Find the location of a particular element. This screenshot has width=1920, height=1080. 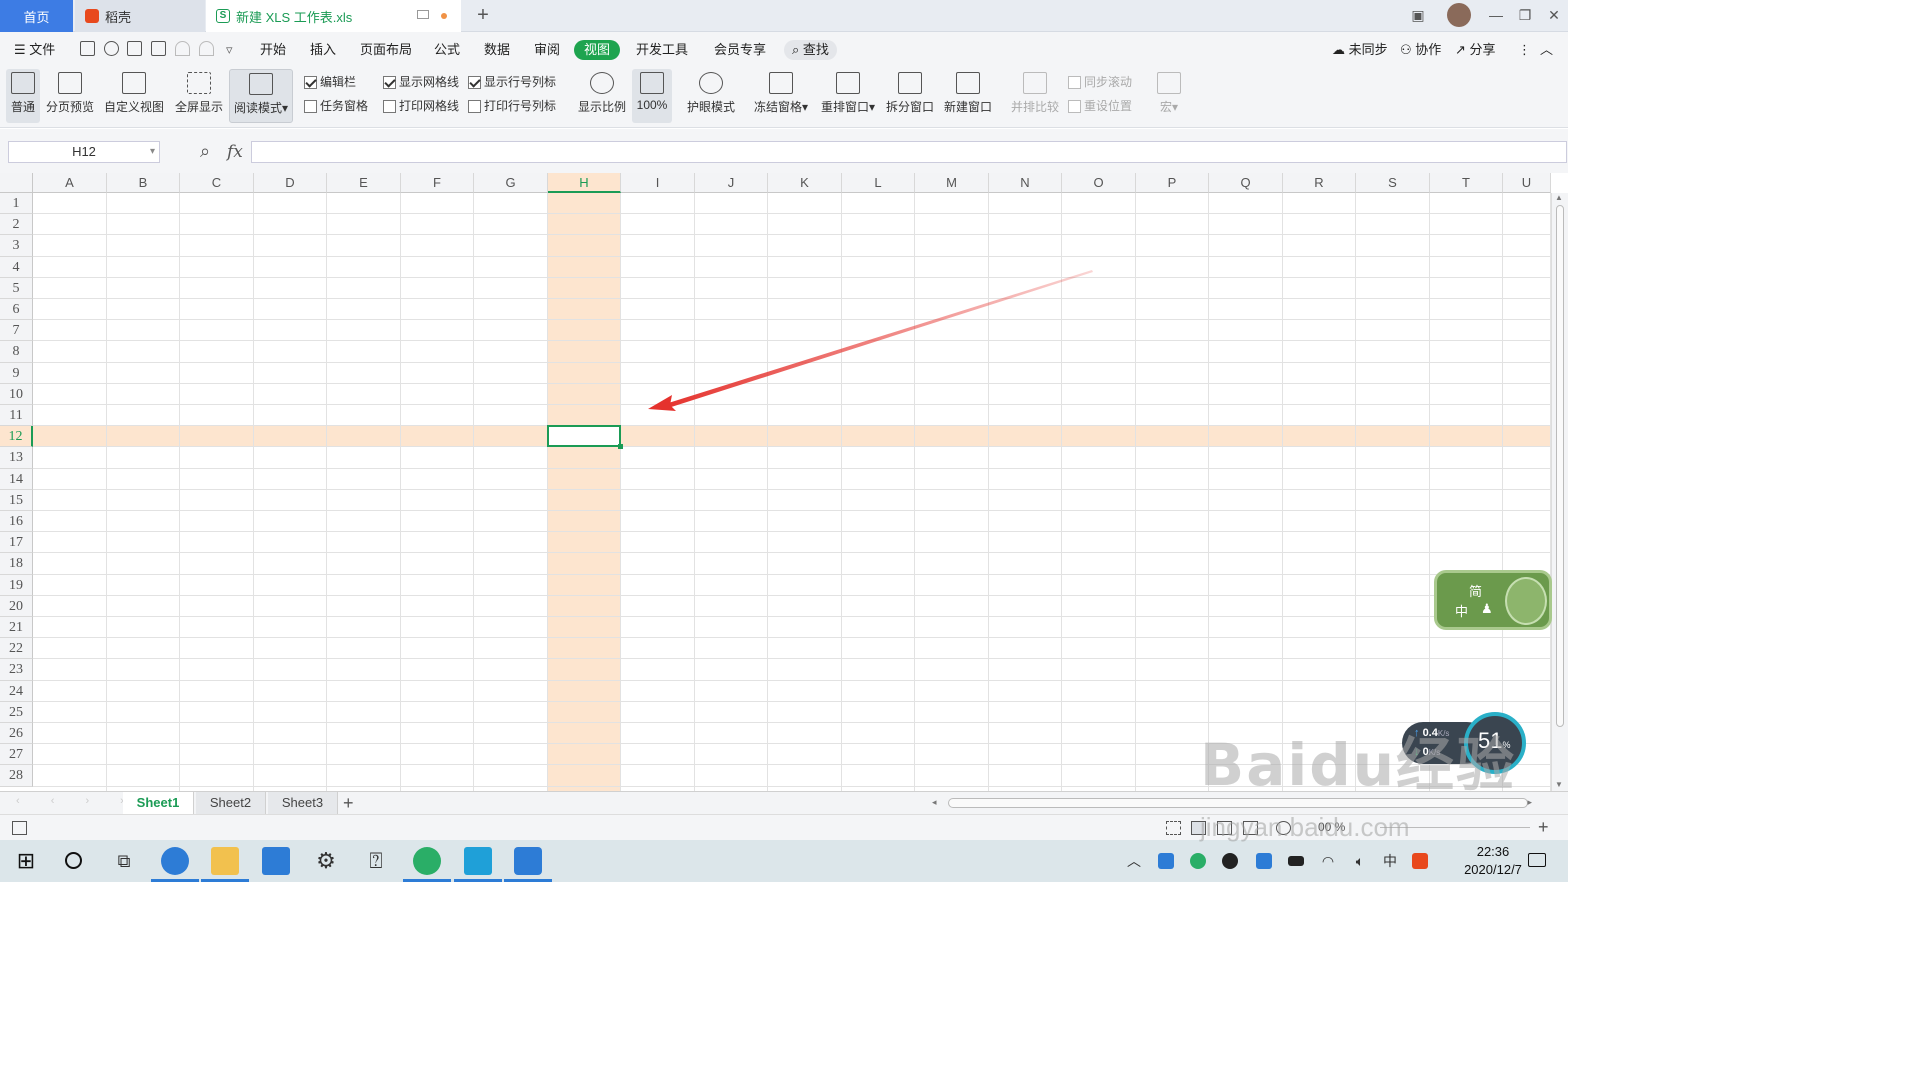

page-break-preview-button: 分页预览 is located at coordinates (70, 96).